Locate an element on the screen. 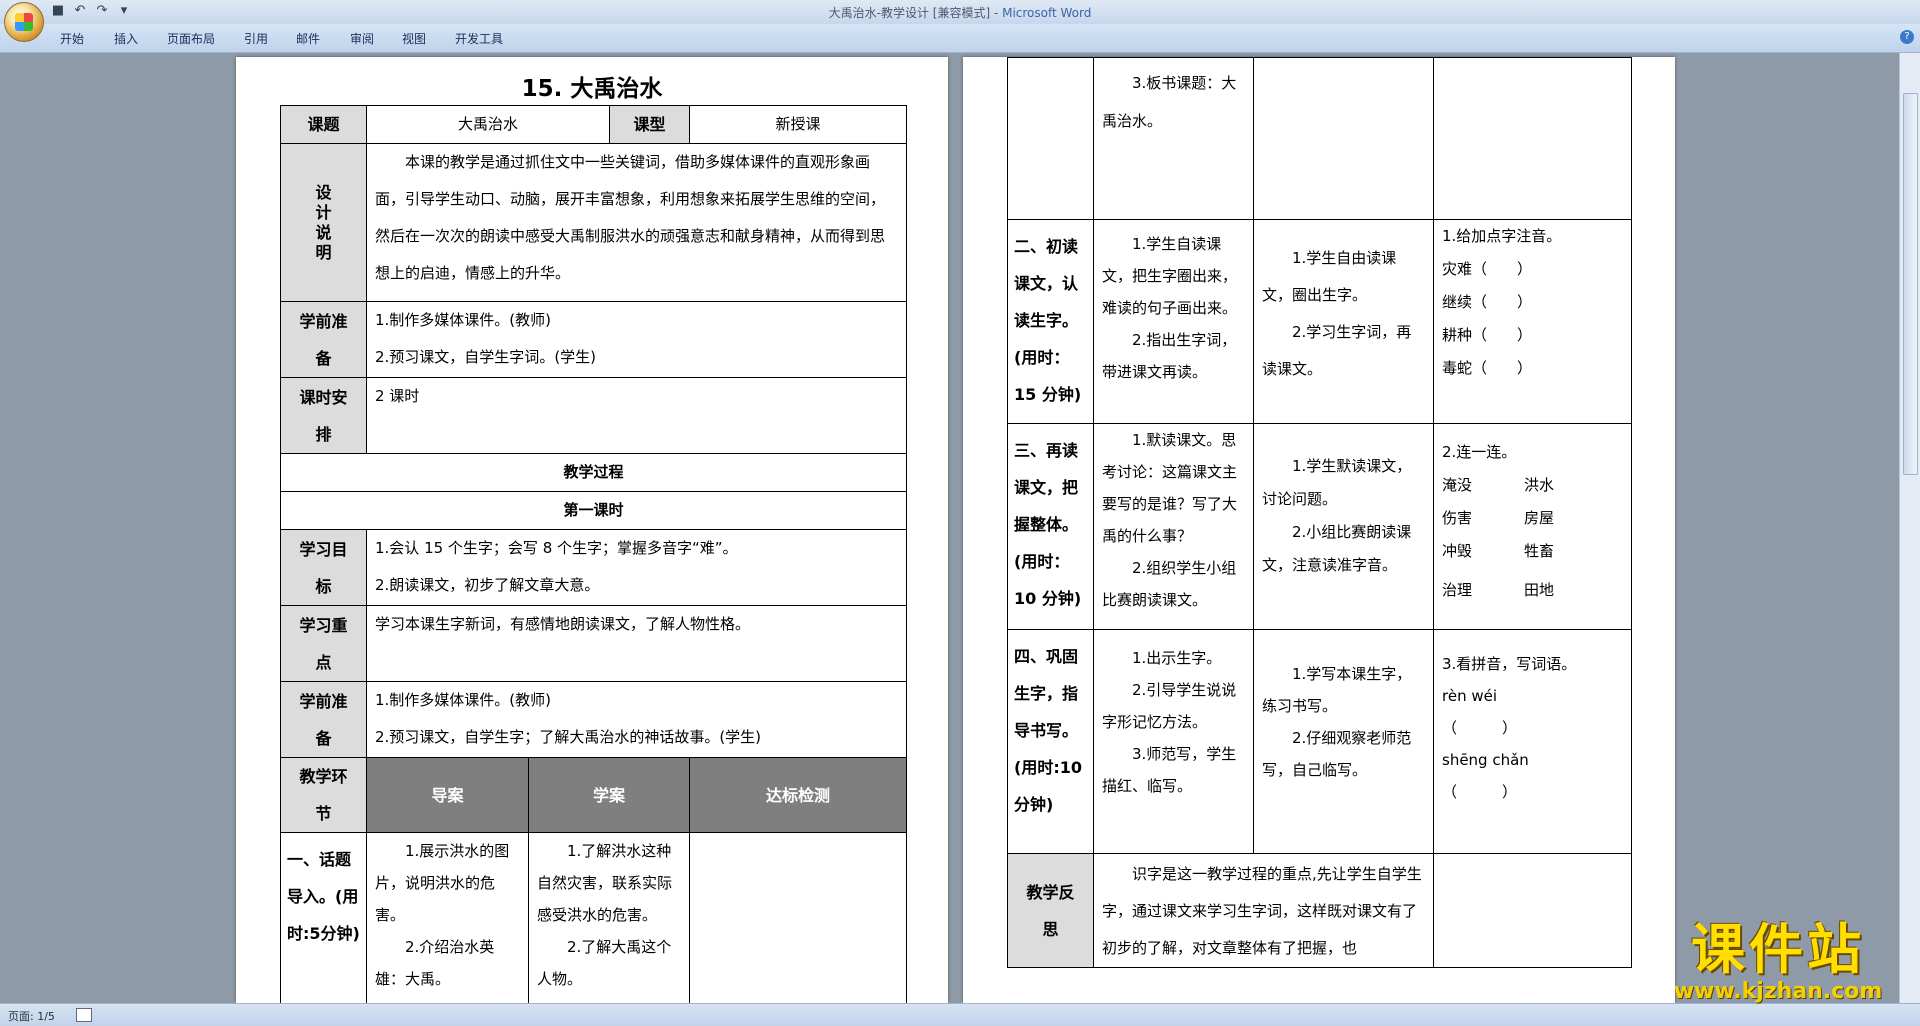  check-item: 耕种（ ） is located at coordinates (1487, 335).